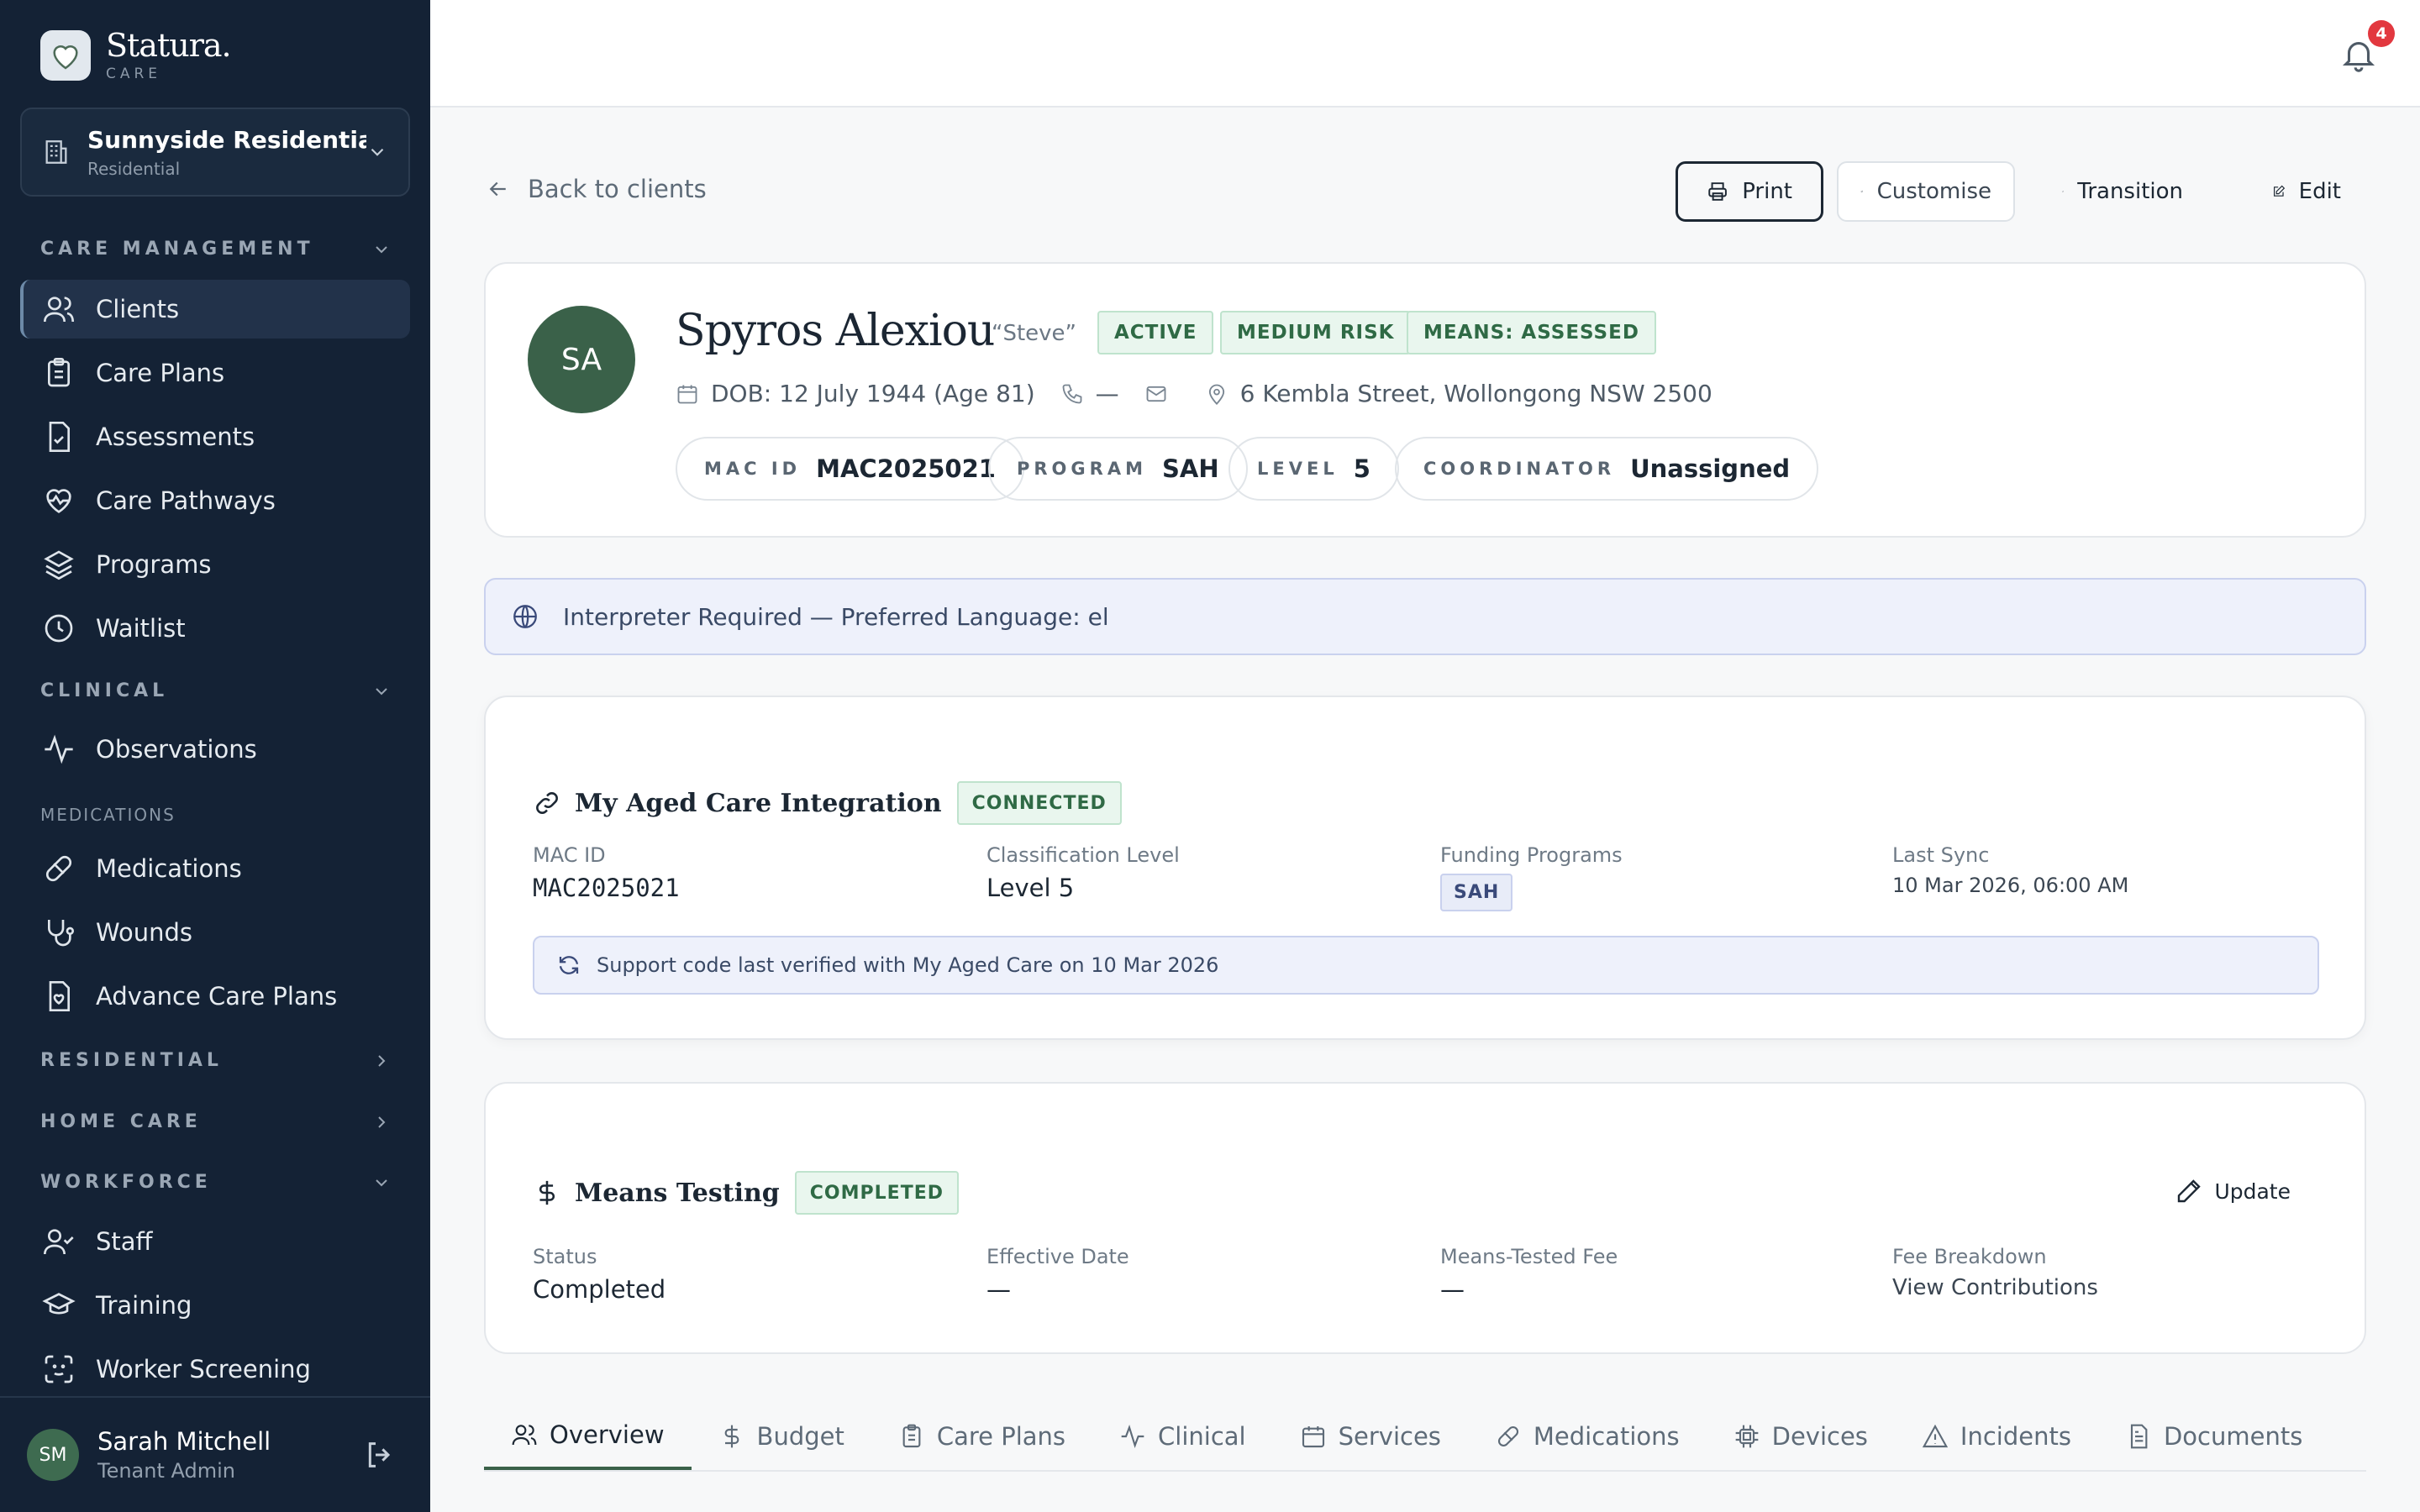 The height and width of the screenshot is (1512, 2420). What do you see at coordinates (1529, 1256) in the screenshot?
I see `field-label: Means-Tested Fee` at bounding box center [1529, 1256].